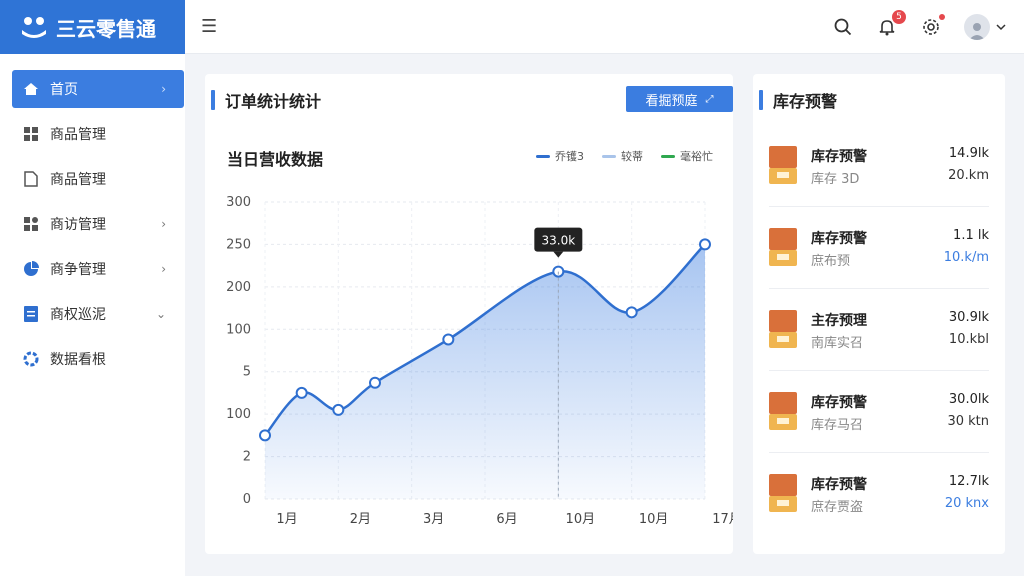 The image size is (1024, 576). I want to click on sidebar-item-label: 数据看根, so click(78, 360).